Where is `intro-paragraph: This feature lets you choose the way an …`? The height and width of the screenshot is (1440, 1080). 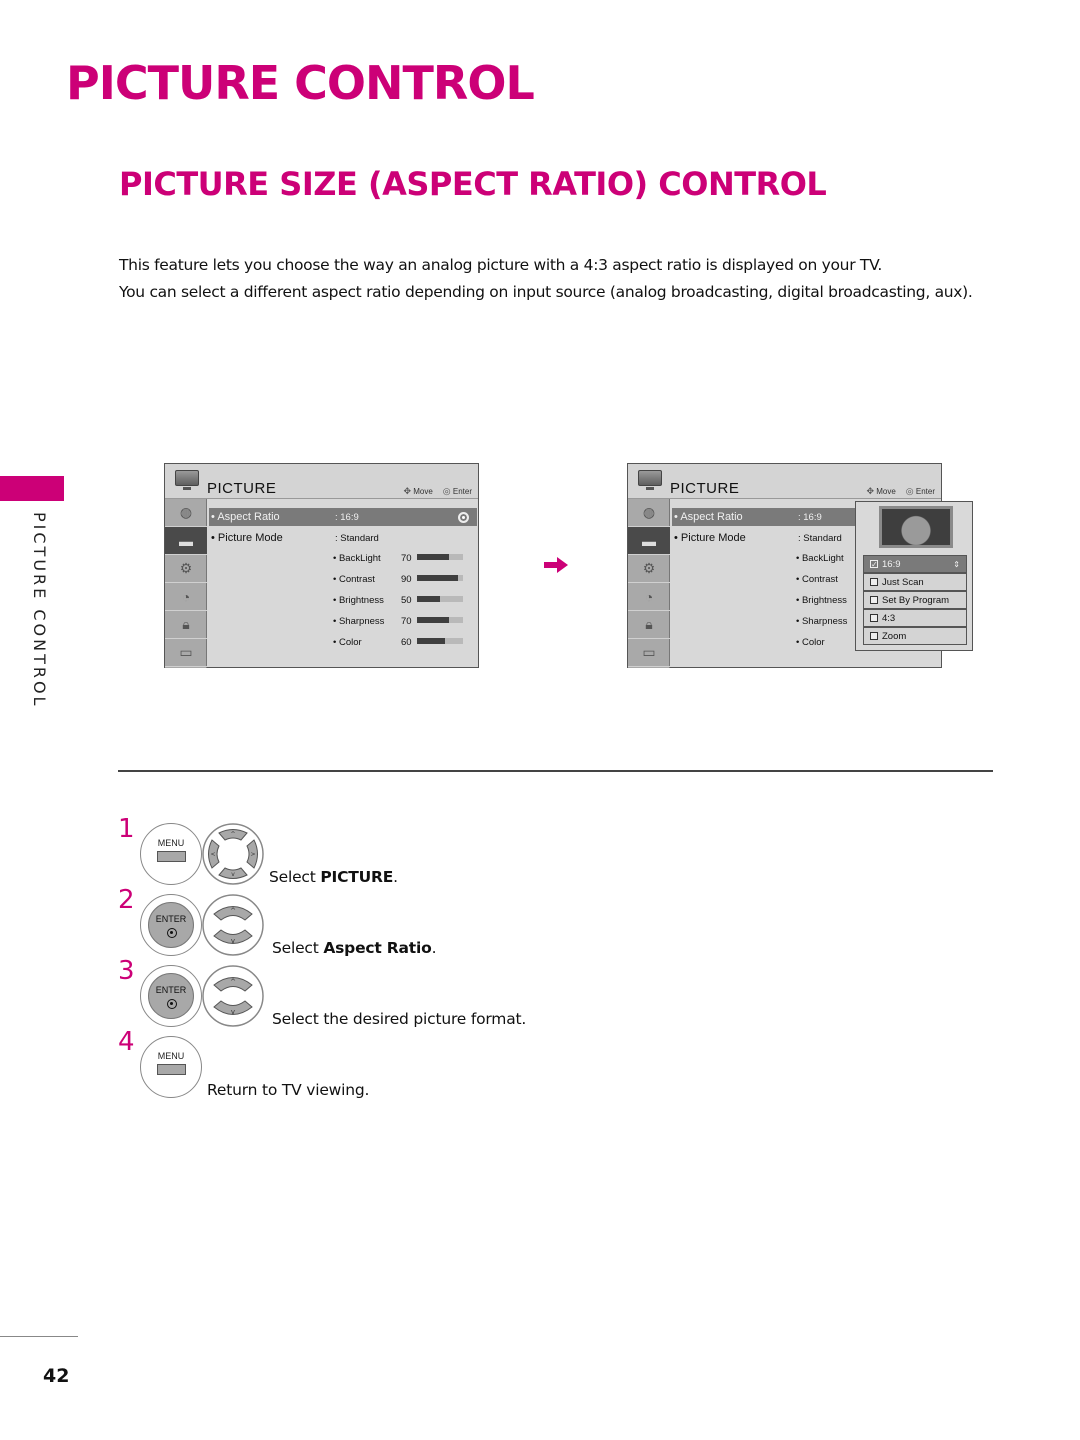 intro-paragraph: This feature lets you choose the way an … is located at coordinates (501, 265).